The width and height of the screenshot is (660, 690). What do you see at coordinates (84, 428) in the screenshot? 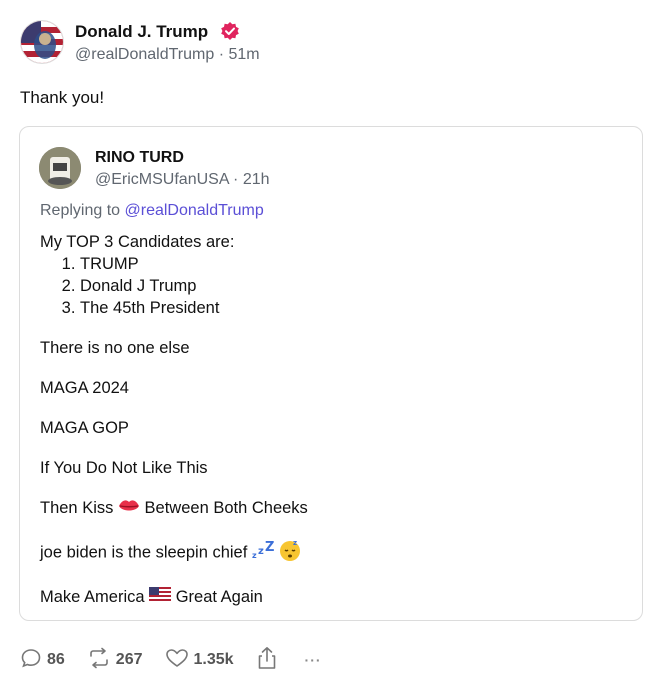
I see `body-line: MAGA GOP` at bounding box center [84, 428].